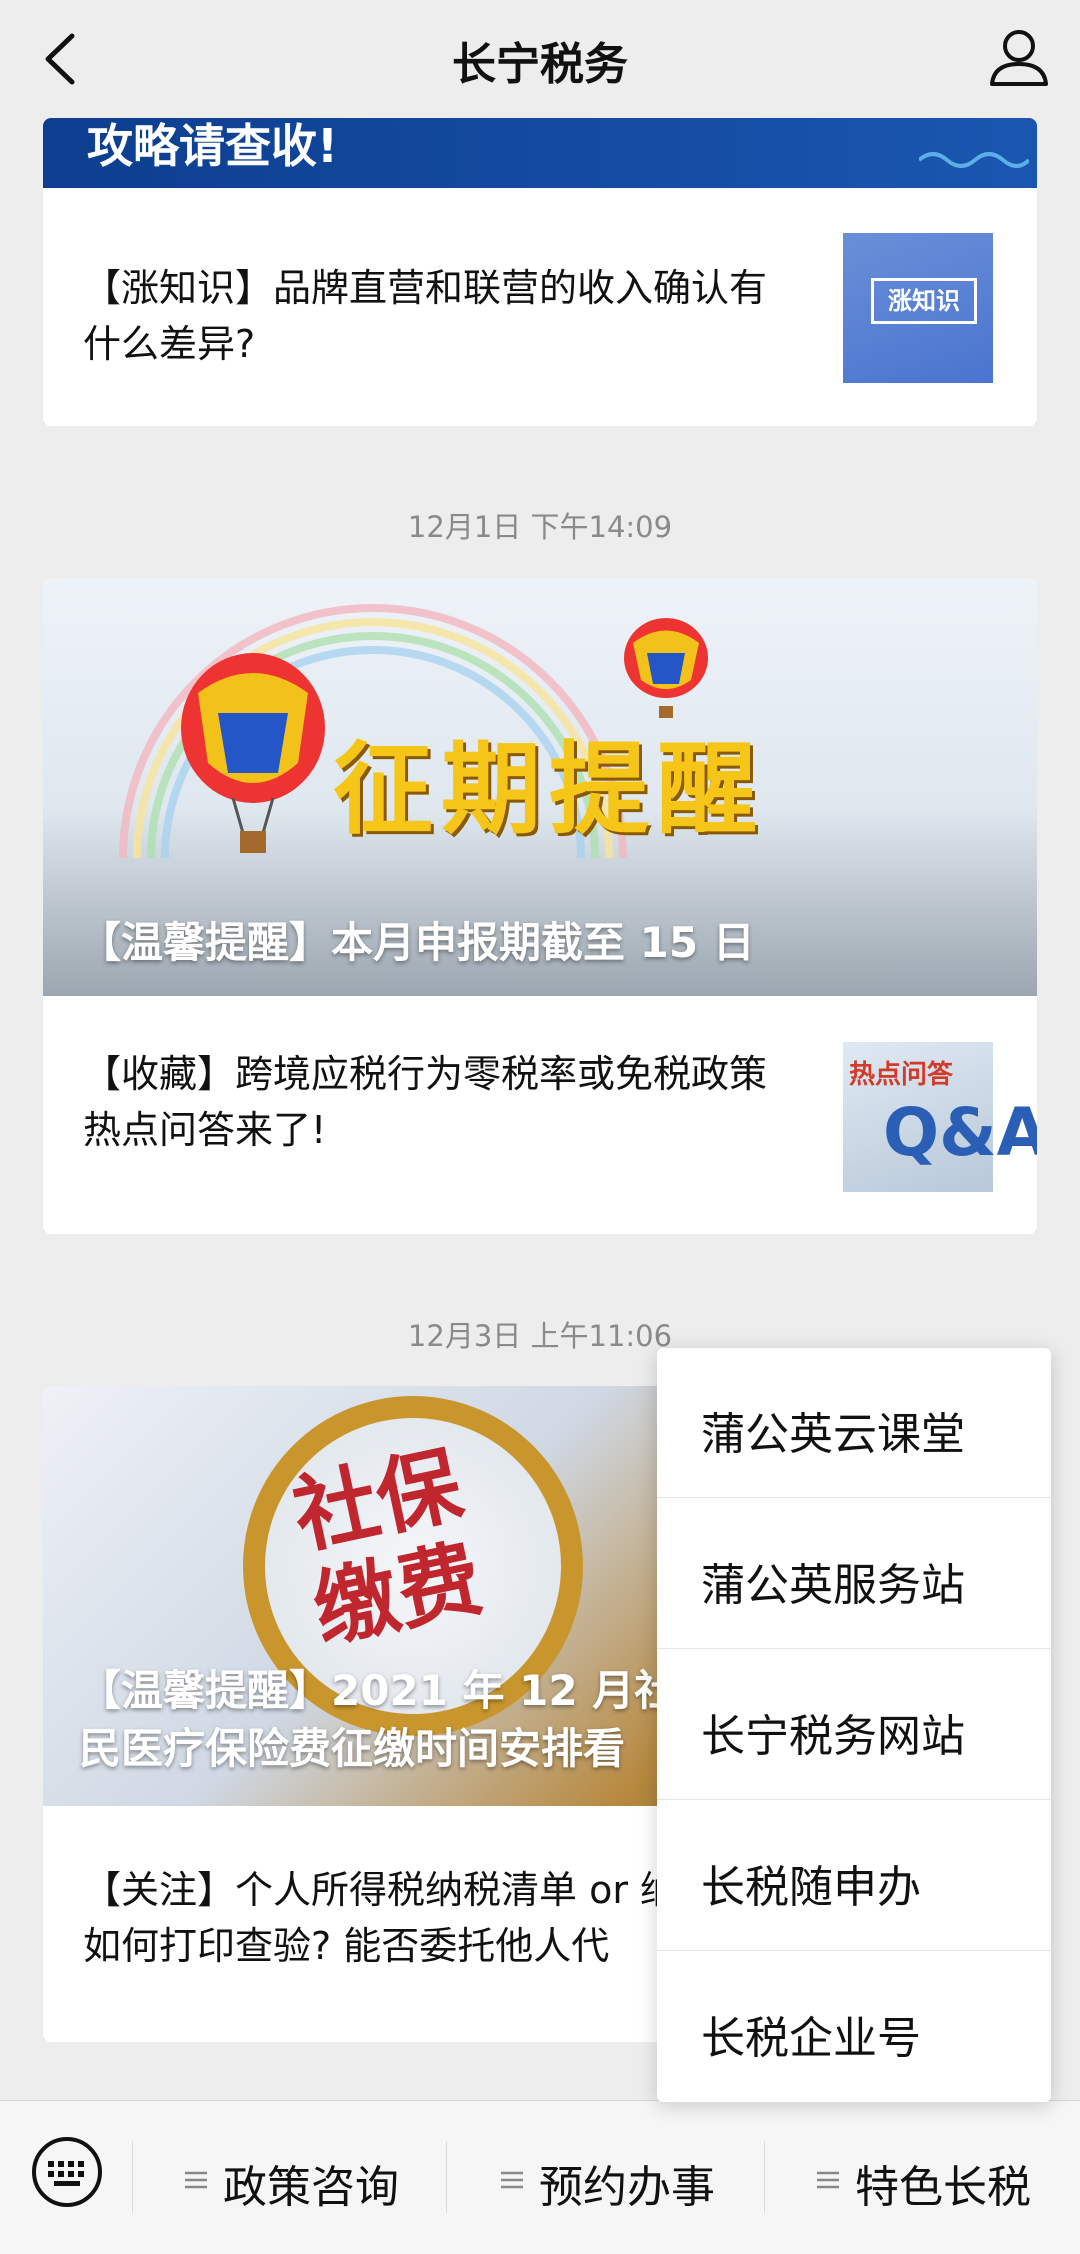  What do you see at coordinates (627, 2187) in the screenshot?
I see `tab-label: 预约办事` at bounding box center [627, 2187].